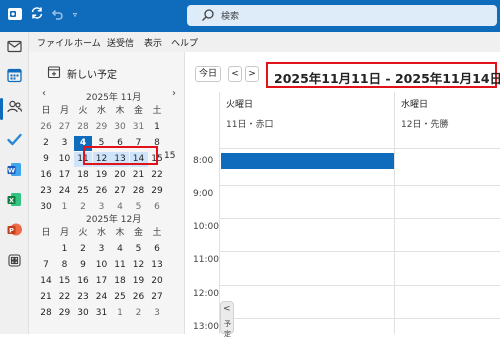 Image resolution: width=500 pixels, height=339 pixels. Describe the element at coordinates (174, 93) in the screenshot. I see `next-month-arrow: ›` at that location.